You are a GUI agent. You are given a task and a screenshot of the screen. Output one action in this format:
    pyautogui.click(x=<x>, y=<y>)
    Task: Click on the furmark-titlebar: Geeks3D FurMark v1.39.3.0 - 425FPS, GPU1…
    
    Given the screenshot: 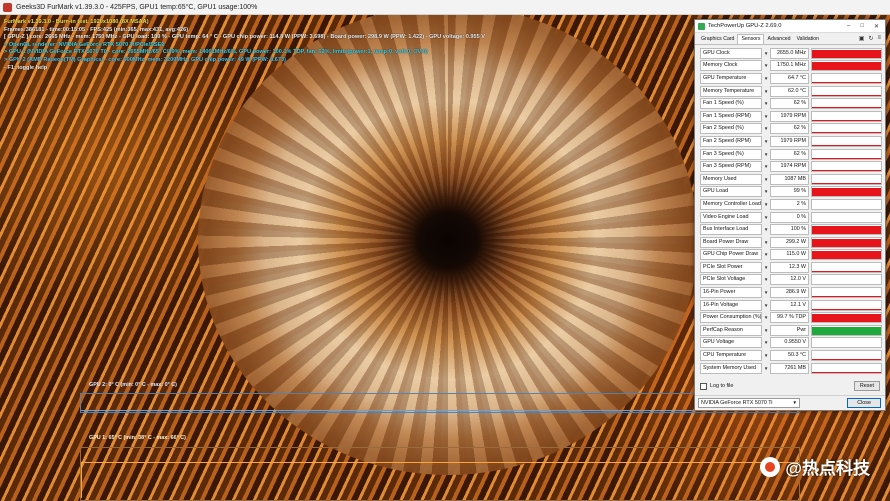 What is the action you would take?
    pyautogui.click(x=445, y=7)
    